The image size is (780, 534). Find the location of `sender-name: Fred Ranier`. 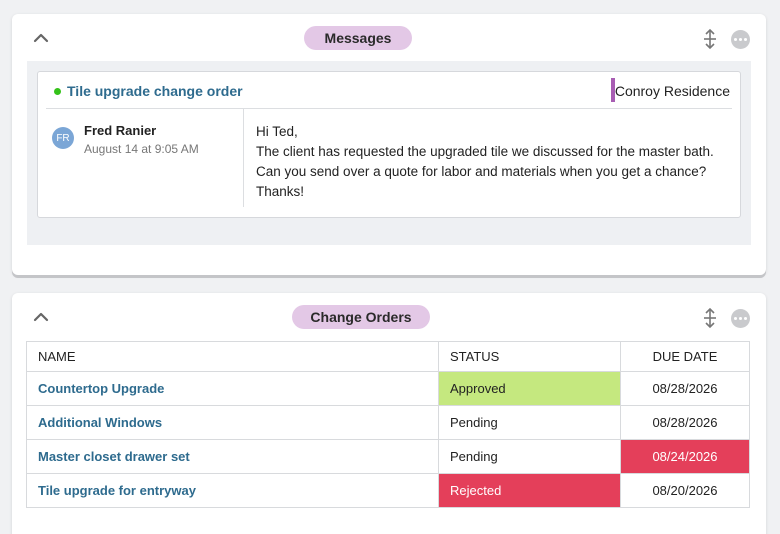

sender-name: Fred Ranier is located at coordinates (120, 130).